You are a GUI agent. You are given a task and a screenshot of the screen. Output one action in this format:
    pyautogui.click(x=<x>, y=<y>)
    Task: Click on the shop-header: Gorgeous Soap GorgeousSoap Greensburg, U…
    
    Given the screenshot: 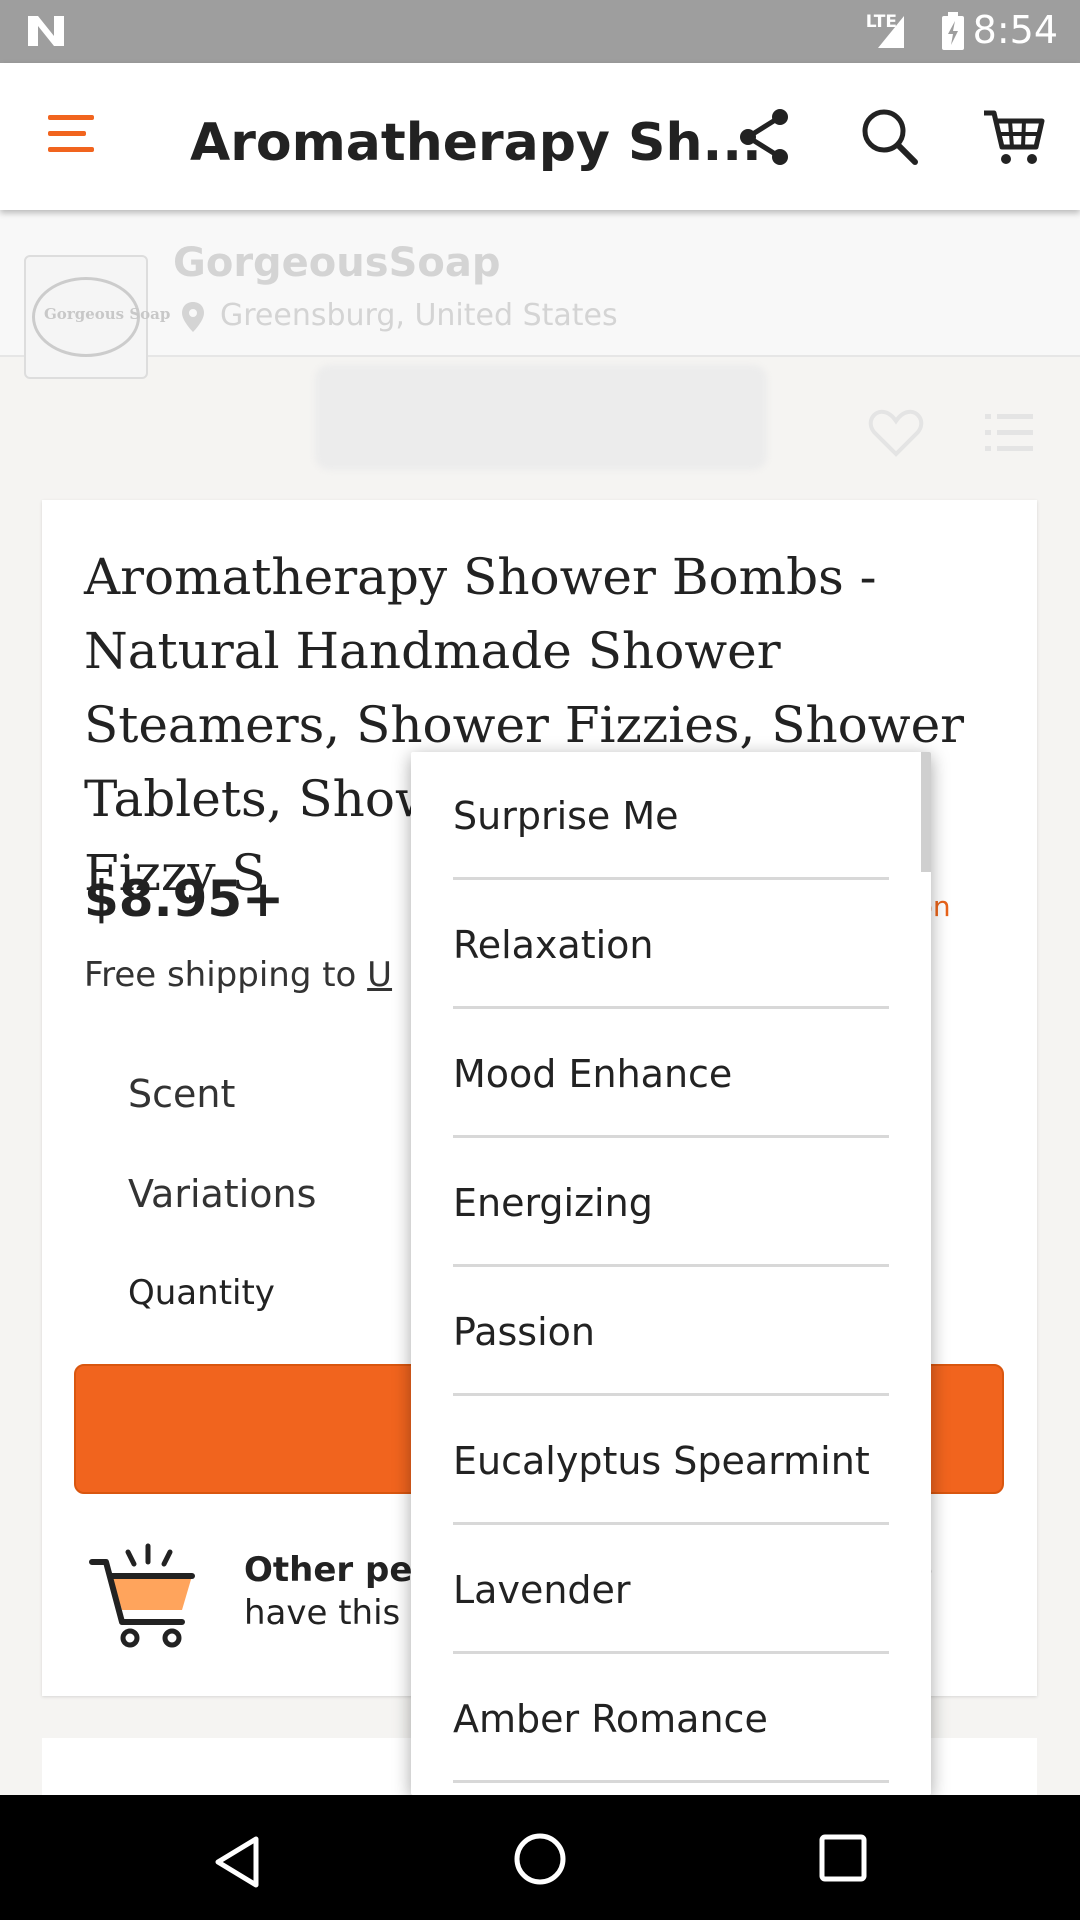 What is the action you would take?
    pyautogui.click(x=540, y=294)
    